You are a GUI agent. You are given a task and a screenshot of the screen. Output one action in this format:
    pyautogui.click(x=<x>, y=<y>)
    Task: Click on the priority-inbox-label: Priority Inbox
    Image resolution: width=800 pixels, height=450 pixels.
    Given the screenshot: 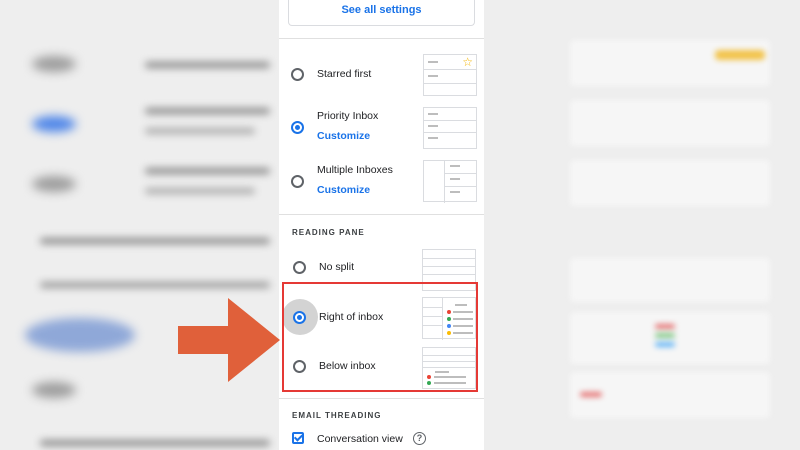 What is the action you would take?
    pyautogui.click(x=347, y=116)
    